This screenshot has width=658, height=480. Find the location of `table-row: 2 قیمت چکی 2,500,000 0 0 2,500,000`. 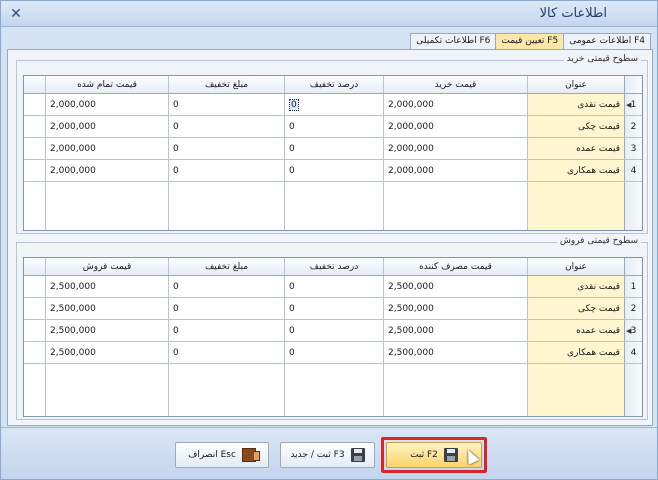

table-row: 2 قیمت چکی 2,500,000 0 0 2,500,000 is located at coordinates (333, 309).